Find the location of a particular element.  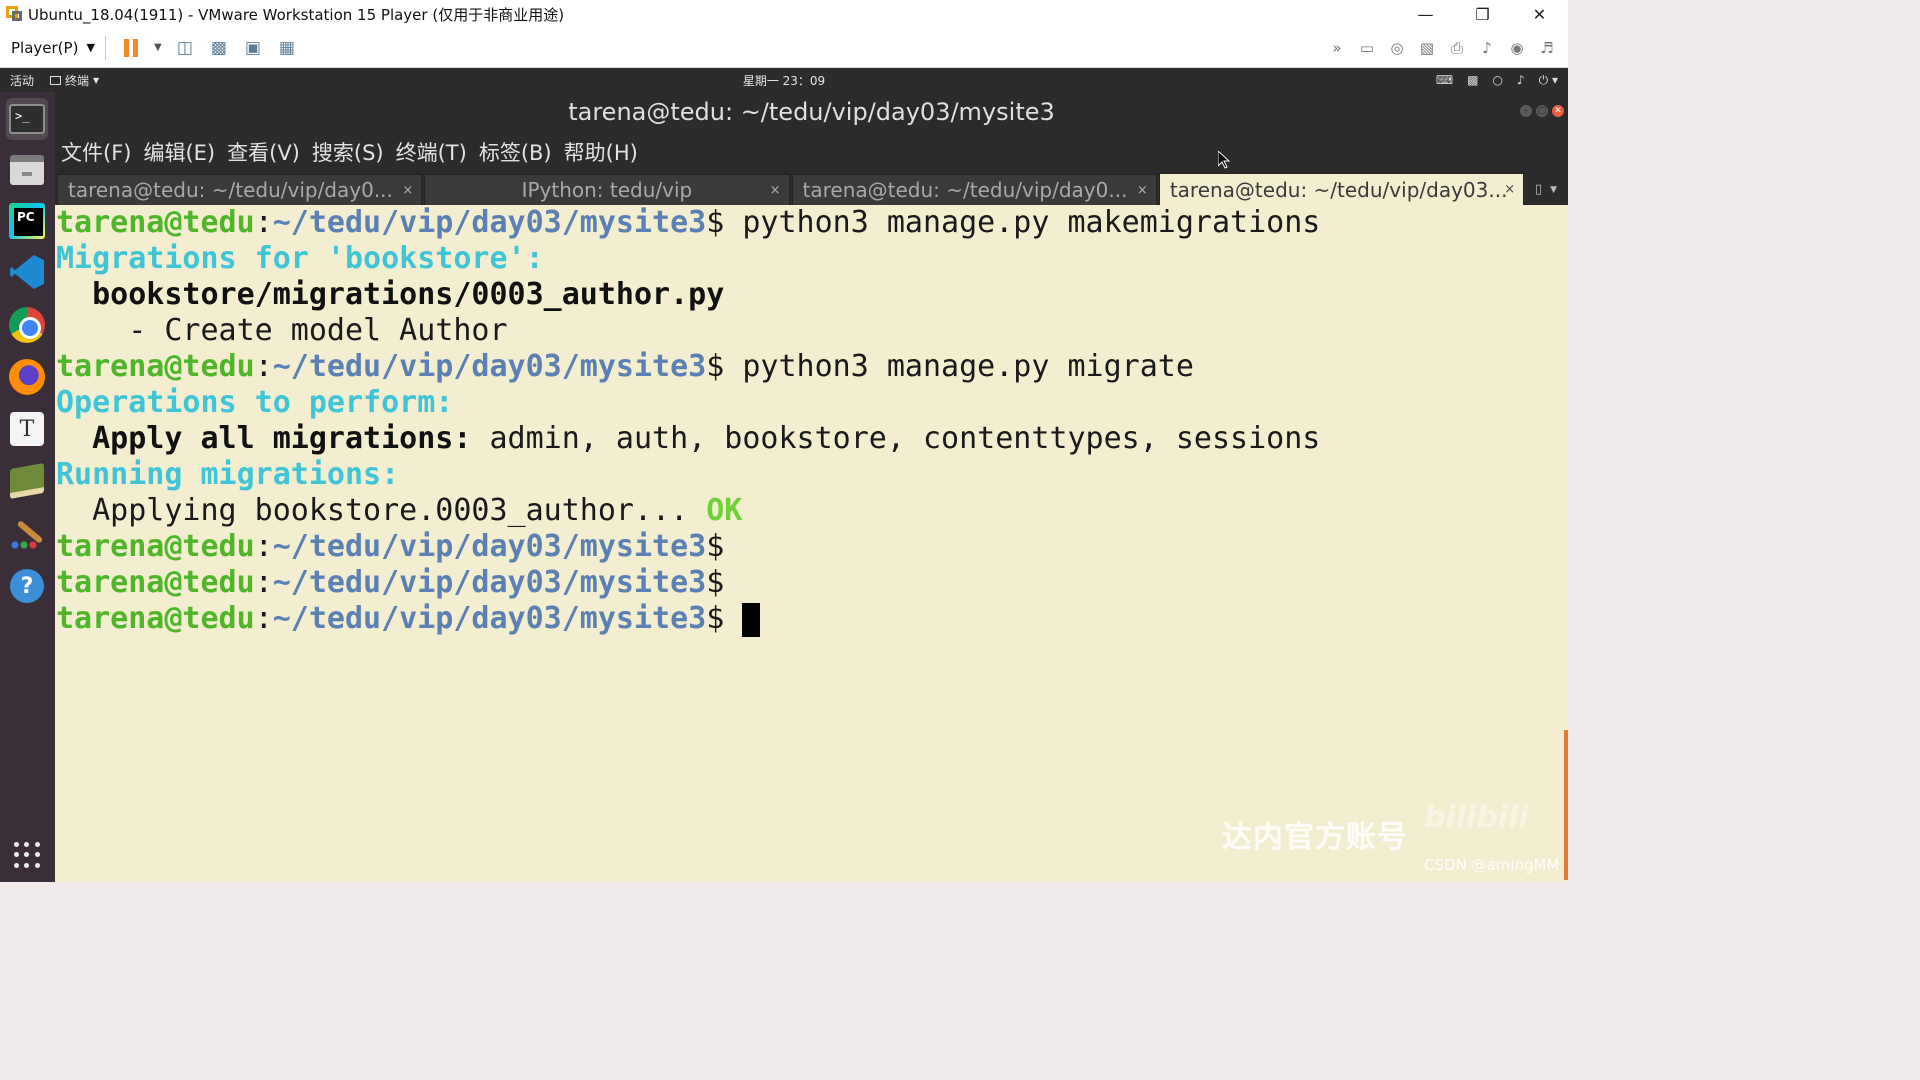

network-adapter-icon: ▧ is located at coordinates (1427, 48).